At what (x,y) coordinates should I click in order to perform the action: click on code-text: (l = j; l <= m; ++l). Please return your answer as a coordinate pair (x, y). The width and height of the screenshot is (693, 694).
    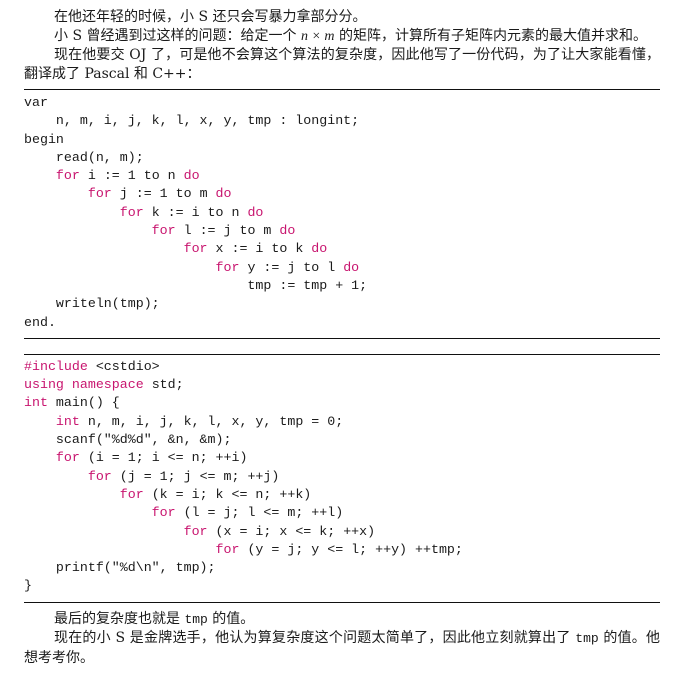
    Looking at the image, I should click on (259, 513).